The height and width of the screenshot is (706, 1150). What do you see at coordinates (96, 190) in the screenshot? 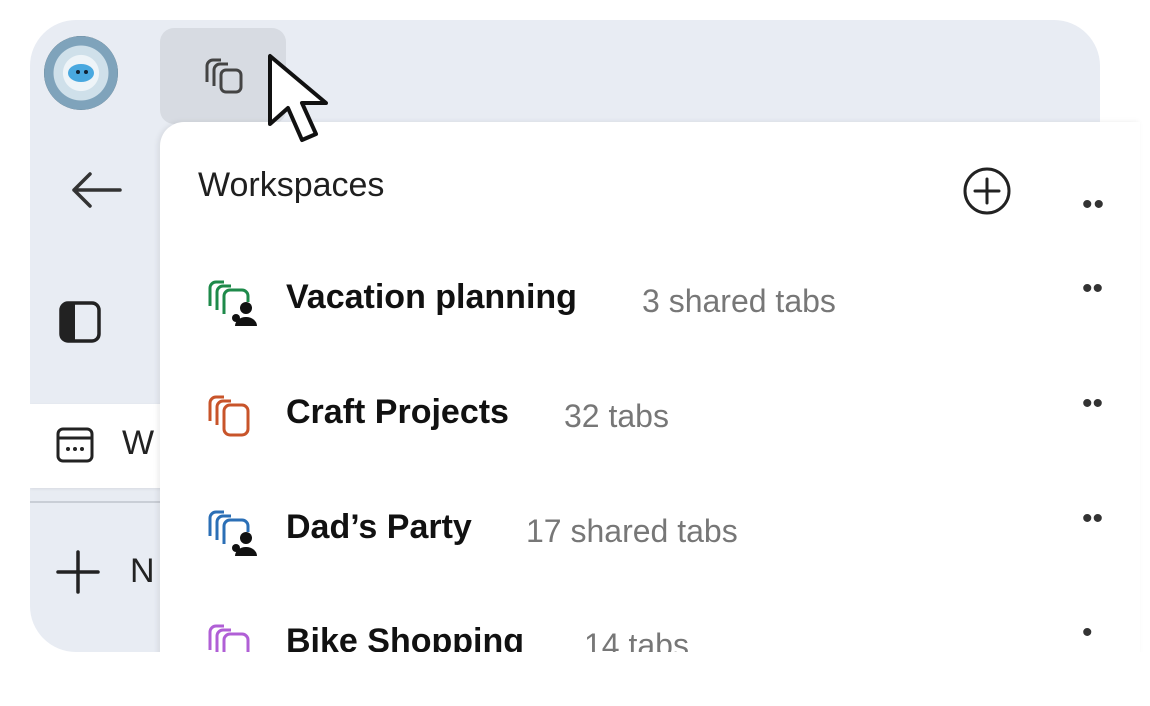
I see `back-arrow-icon` at bounding box center [96, 190].